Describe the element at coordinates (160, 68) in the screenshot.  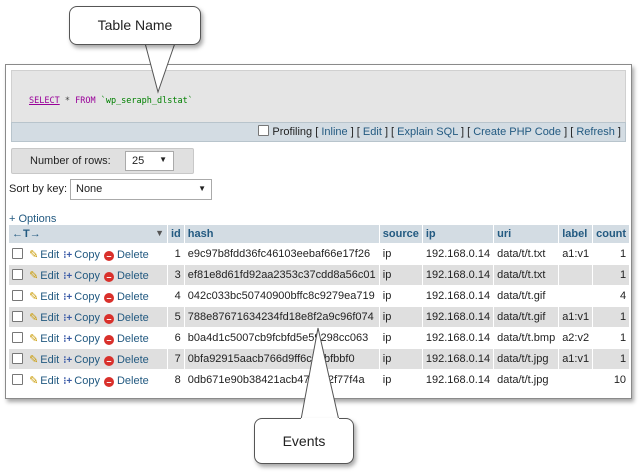
I see `table-name-pointer` at that location.